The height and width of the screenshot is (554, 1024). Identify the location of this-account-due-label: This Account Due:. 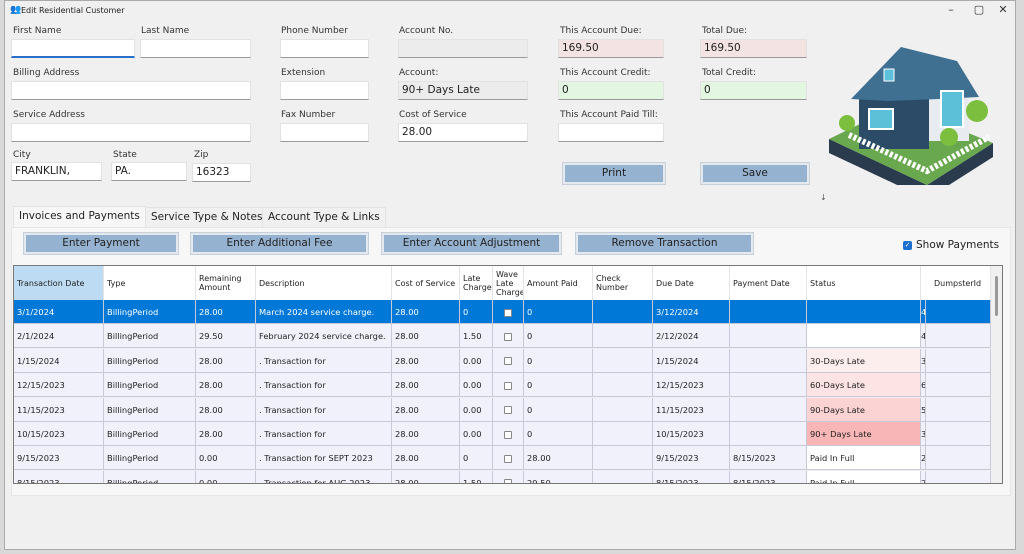
(601, 31).